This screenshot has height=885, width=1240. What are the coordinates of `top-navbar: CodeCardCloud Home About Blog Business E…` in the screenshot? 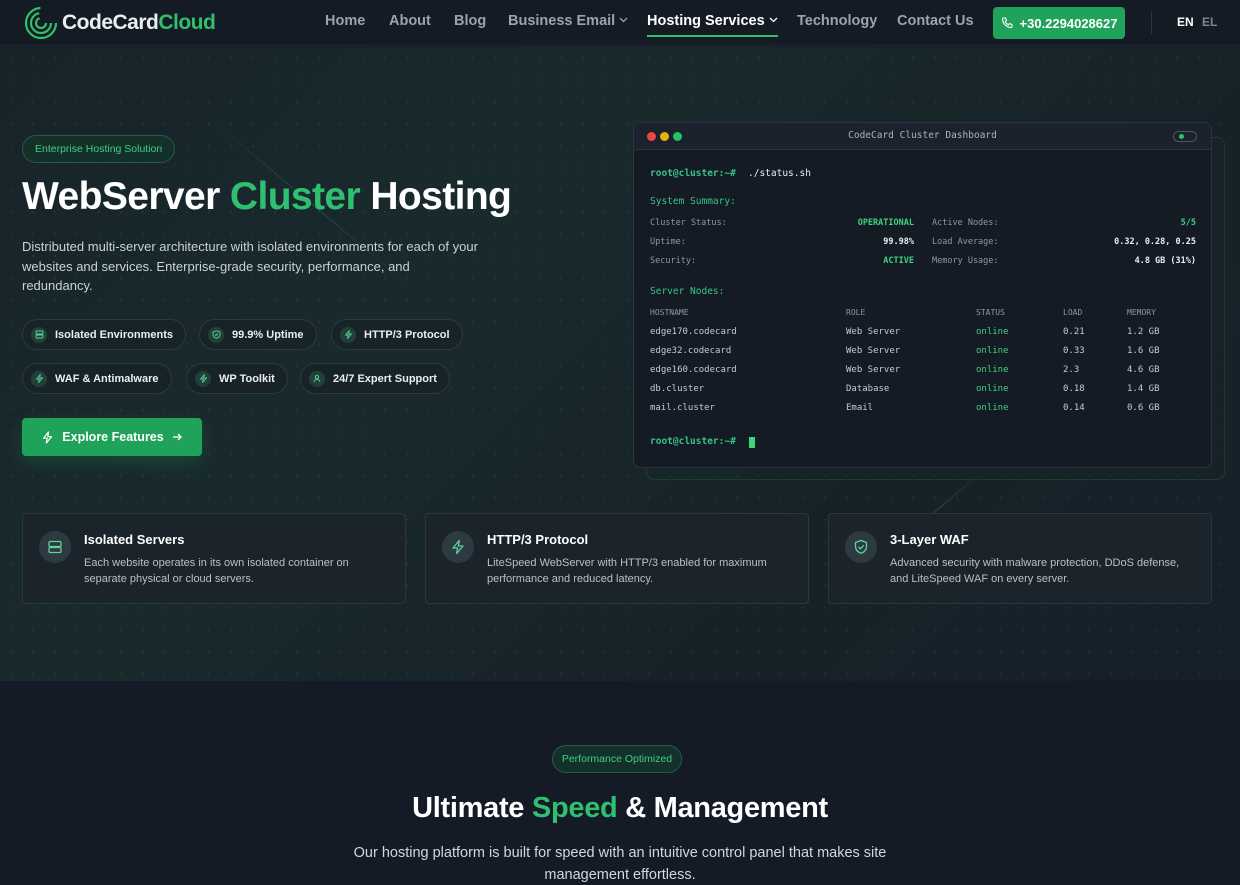 It's located at (620, 23).